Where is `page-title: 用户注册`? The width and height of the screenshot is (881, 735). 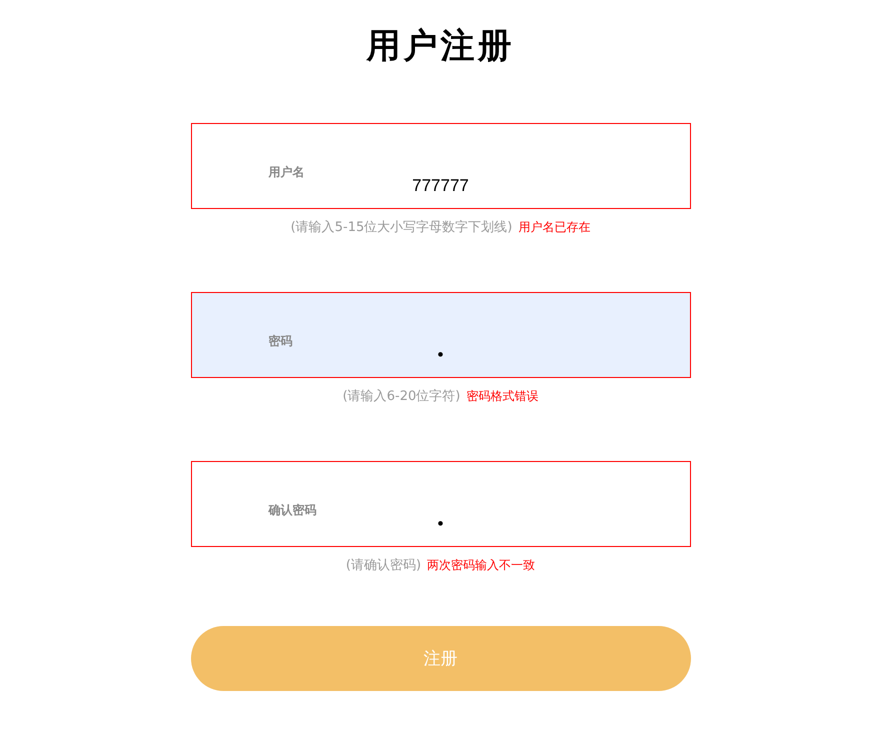 page-title: 用户注册 is located at coordinates (440, 46).